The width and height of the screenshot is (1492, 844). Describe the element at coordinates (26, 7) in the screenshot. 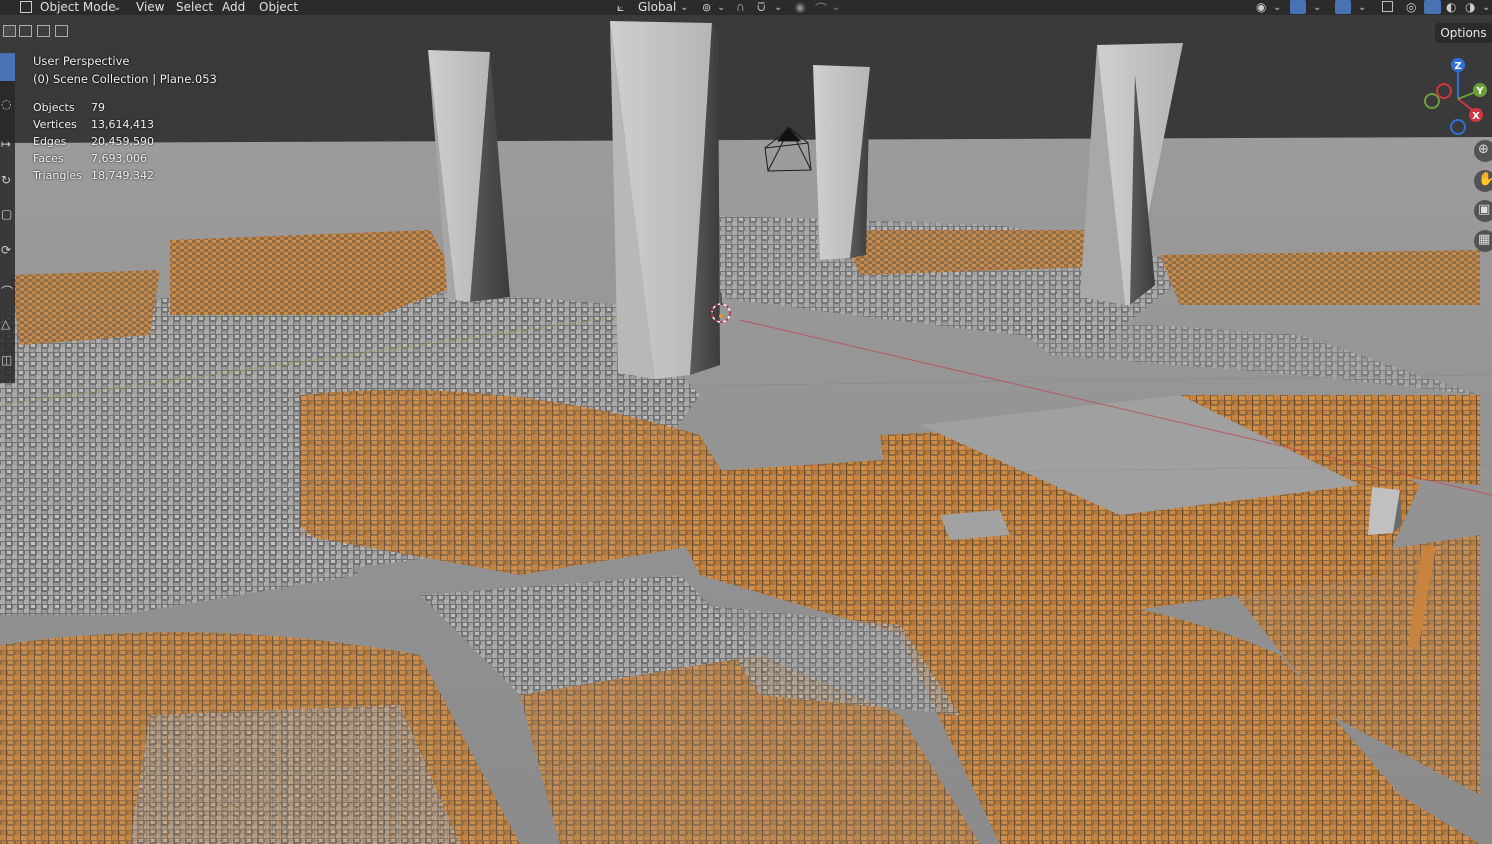

I see `object-mode-icon` at that location.